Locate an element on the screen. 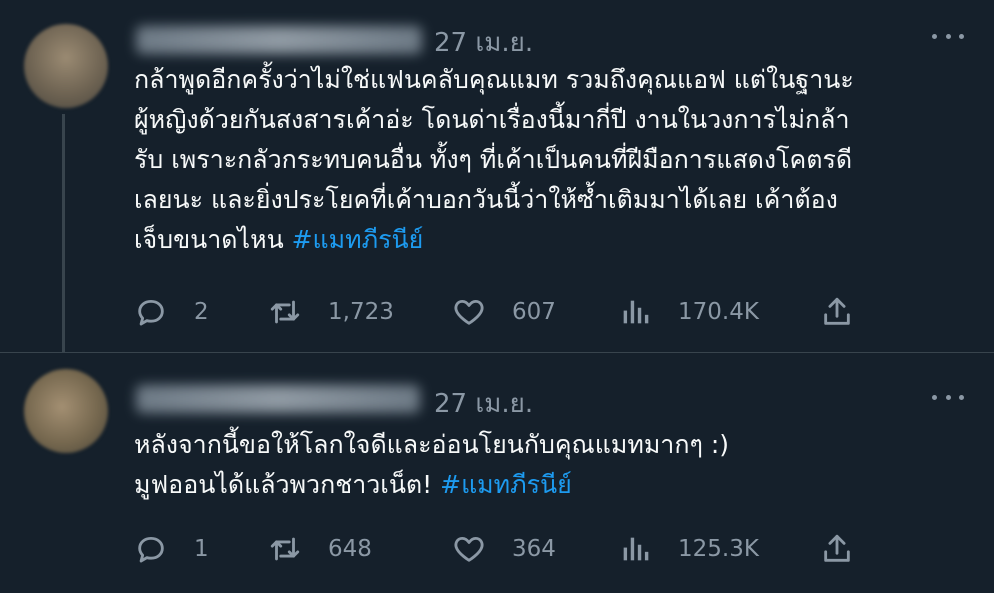 This screenshot has width=994, height=593. views-button: 125.3K is located at coordinates (688, 549).